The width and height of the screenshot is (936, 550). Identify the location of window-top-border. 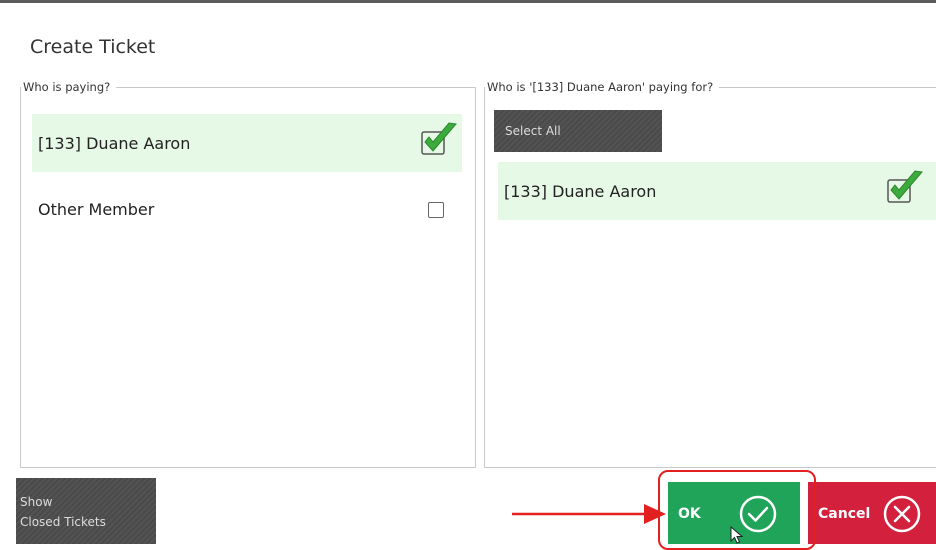
(468, 1).